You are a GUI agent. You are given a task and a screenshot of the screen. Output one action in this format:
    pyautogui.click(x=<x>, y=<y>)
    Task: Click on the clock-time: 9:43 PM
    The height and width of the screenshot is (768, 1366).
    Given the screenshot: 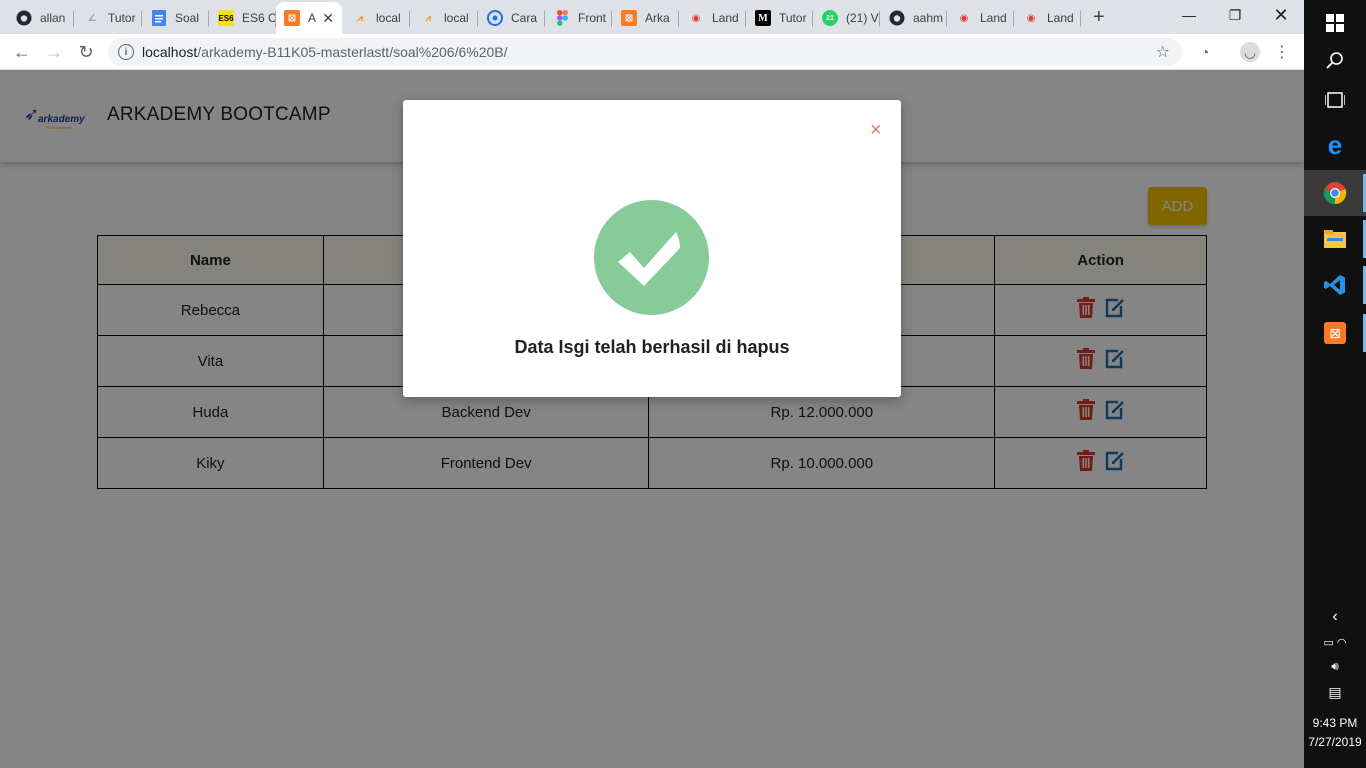 What is the action you would take?
    pyautogui.click(x=1335, y=723)
    